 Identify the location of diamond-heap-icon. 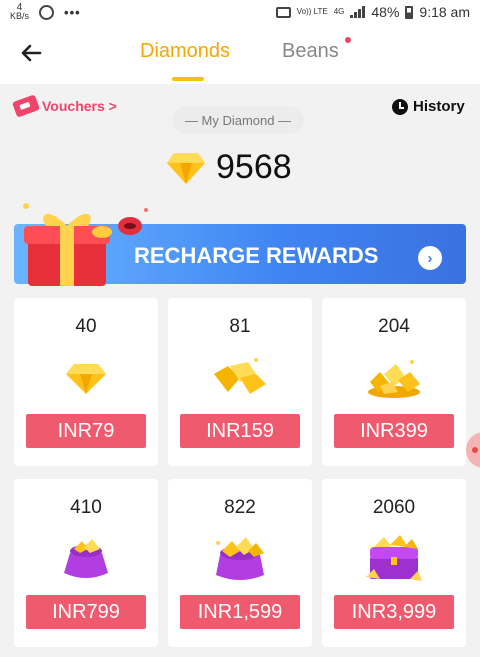
(394, 379).